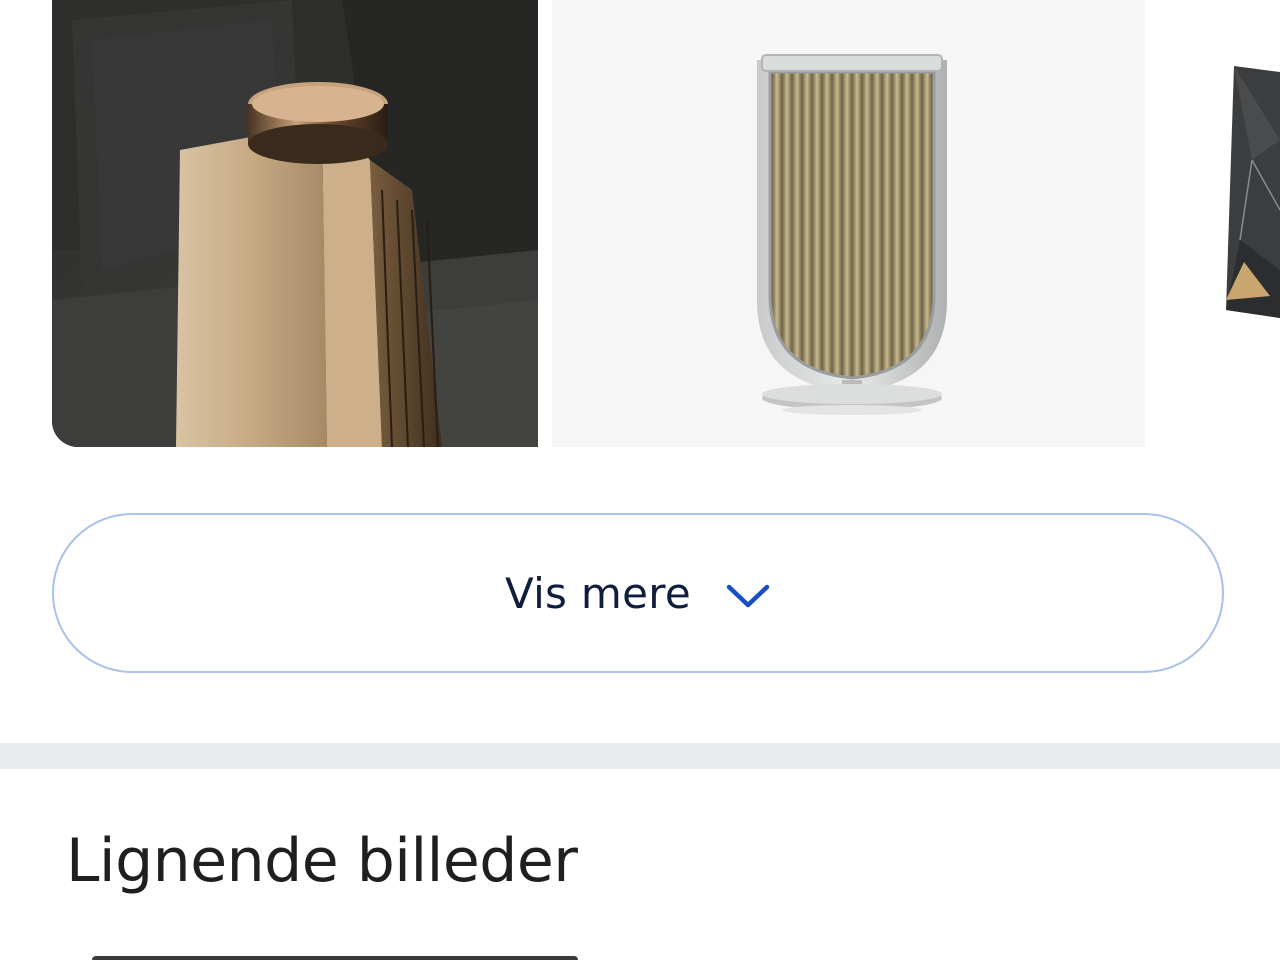  I want to click on speaker-angular-image, so click(1220, 223).